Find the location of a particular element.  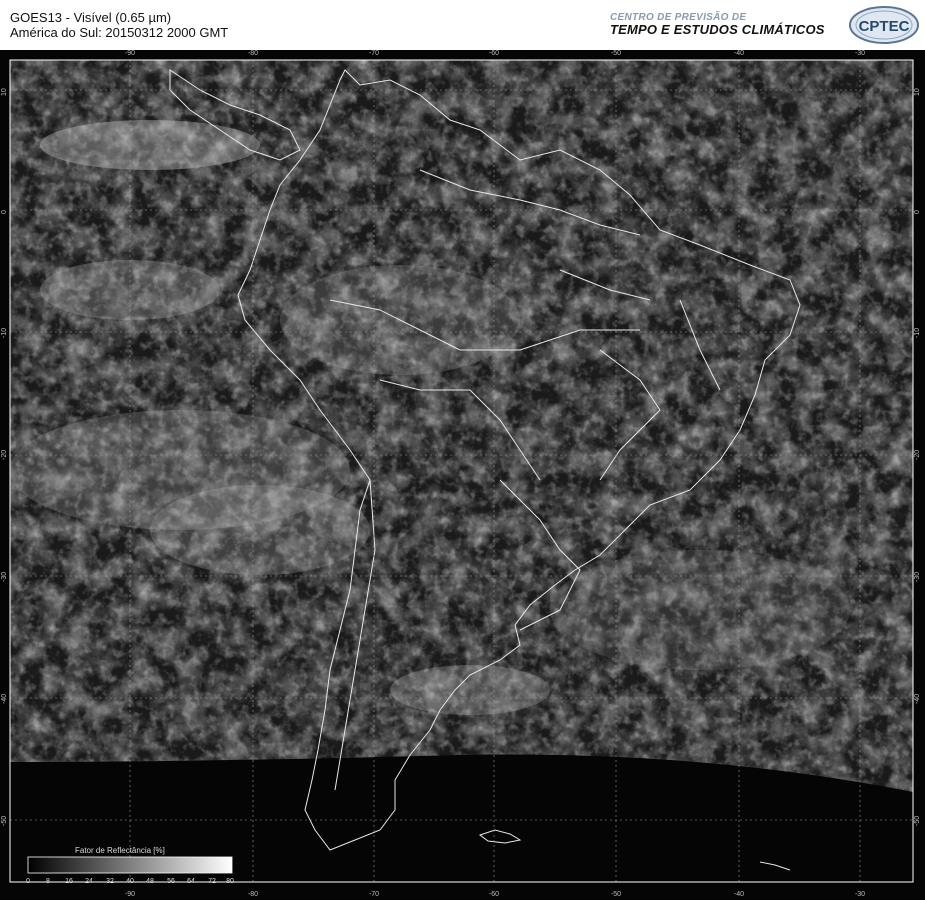

lat-label-left: -40 is located at coordinates (4, 698).